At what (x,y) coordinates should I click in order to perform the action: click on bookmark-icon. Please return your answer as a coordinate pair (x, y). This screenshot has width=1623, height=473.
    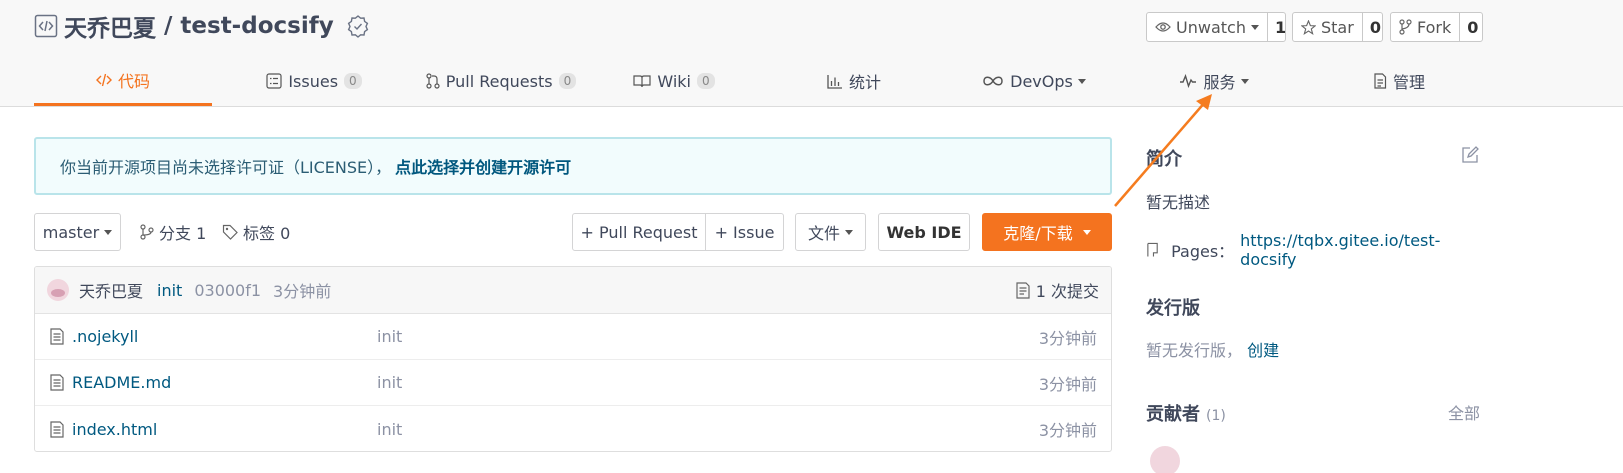
    Looking at the image, I should click on (1152, 249).